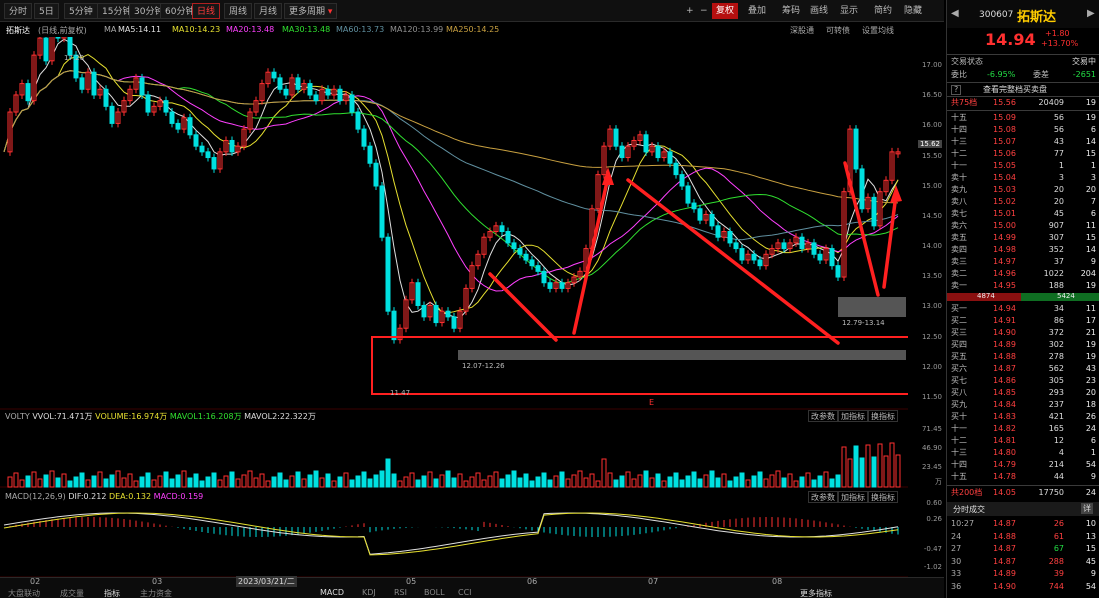  Describe the element at coordinates (931, 306) in the screenshot. I see `price-tick: 13.00` at that location.